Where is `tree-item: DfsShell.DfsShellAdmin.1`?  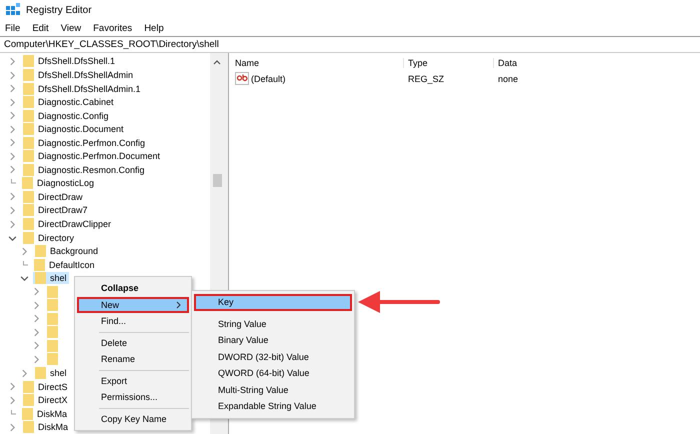 tree-item: DfsShell.DfsShellAdmin.1 is located at coordinates (82, 88).